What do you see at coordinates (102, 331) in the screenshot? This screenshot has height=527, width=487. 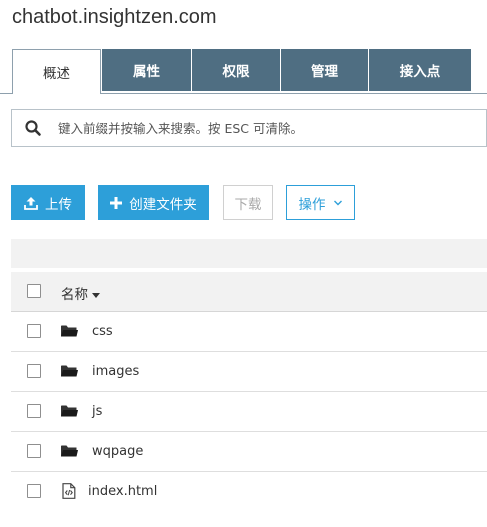 I see `row-name: css` at bounding box center [102, 331].